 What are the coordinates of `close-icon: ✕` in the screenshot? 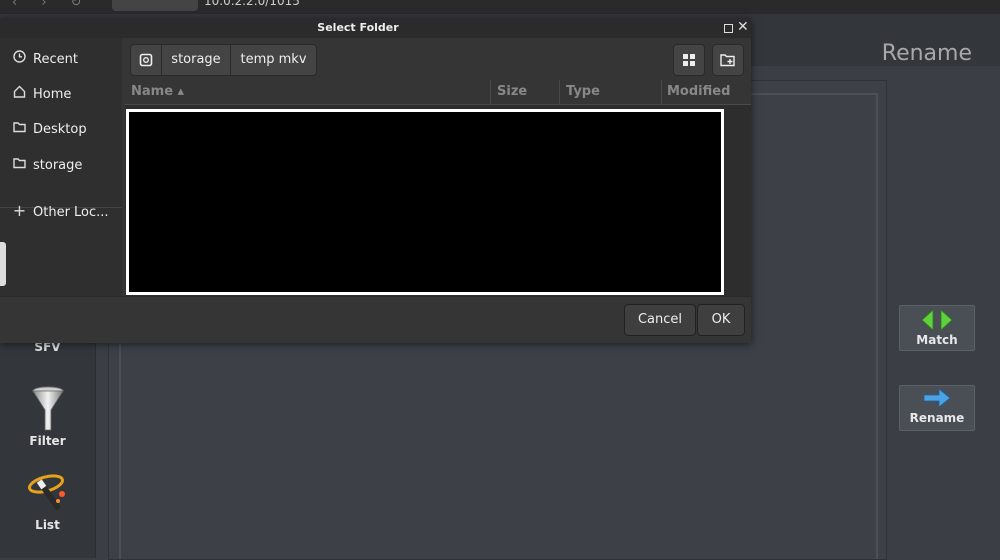 It's located at (743, 27).